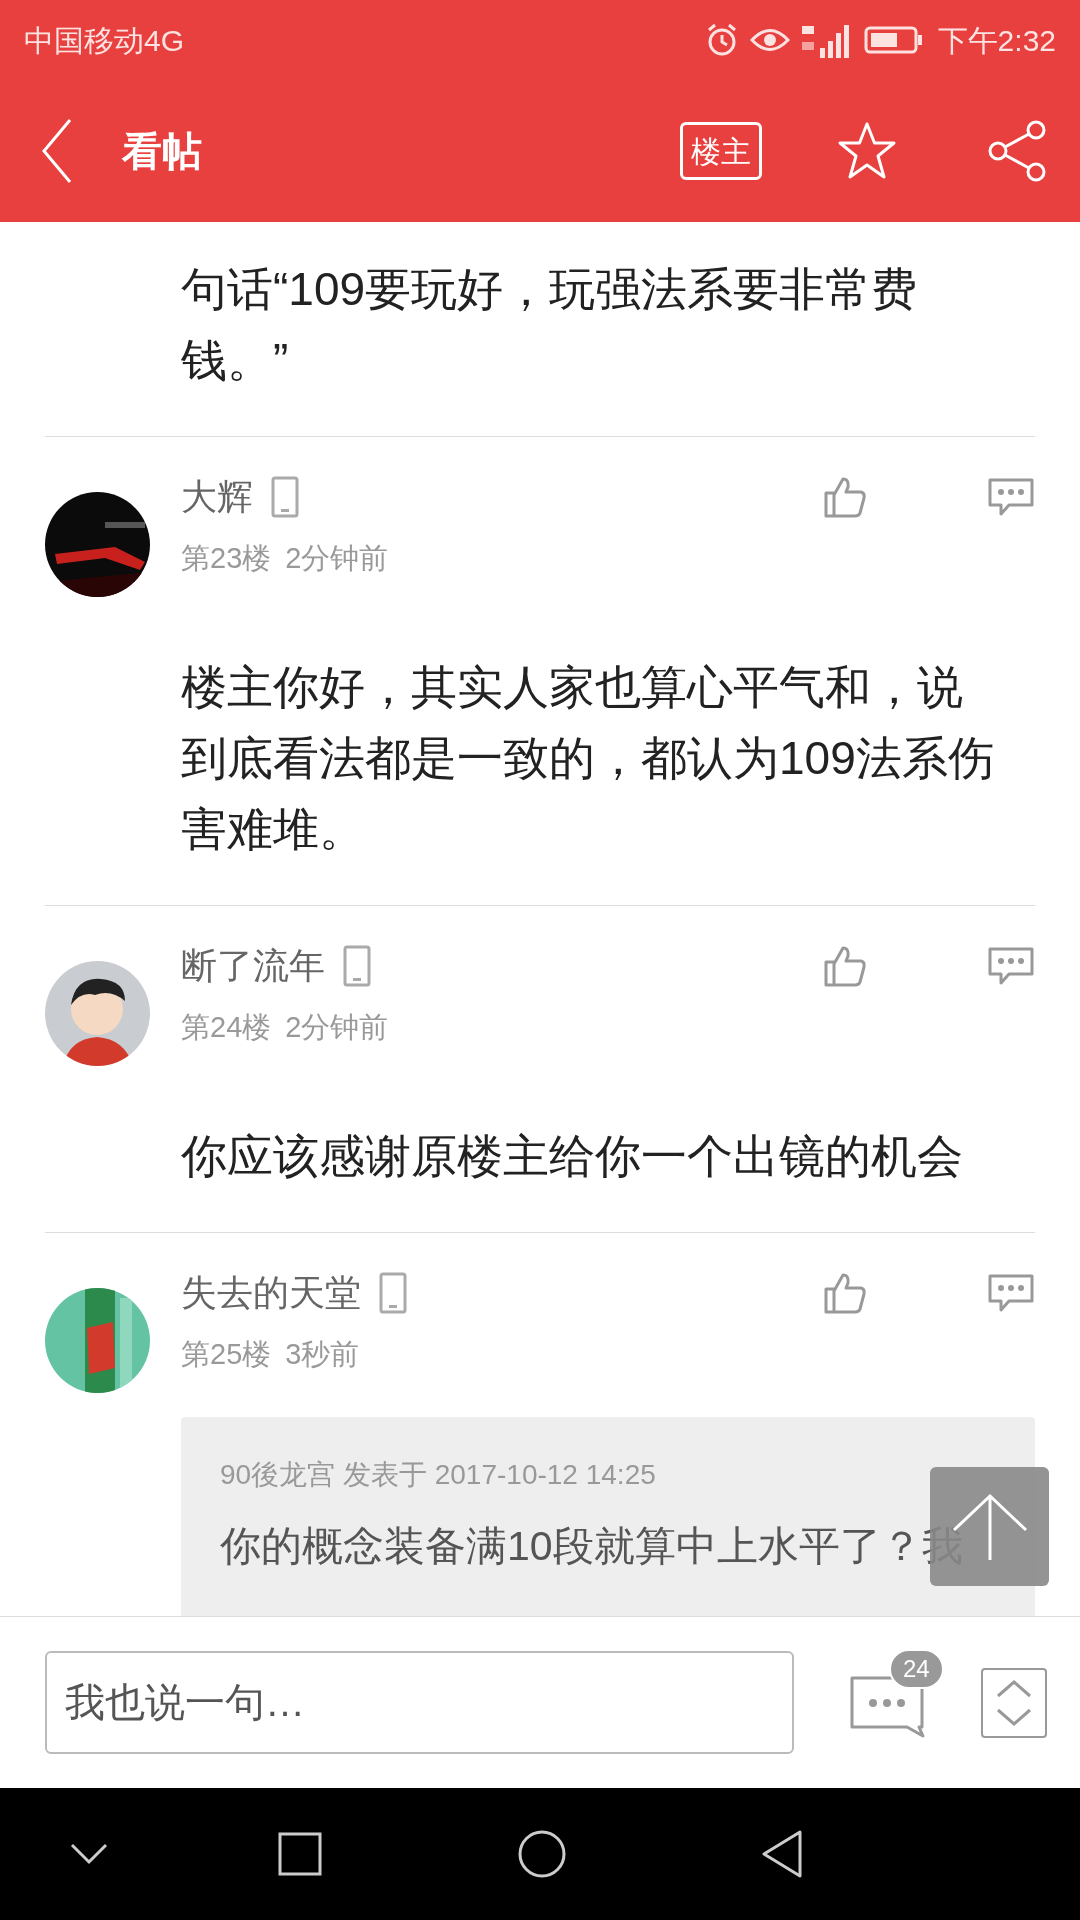  What do you see at coordinates (217, 497) in the screenshot?
I see `user-name: 大辉` at bounding box center [217, 497].